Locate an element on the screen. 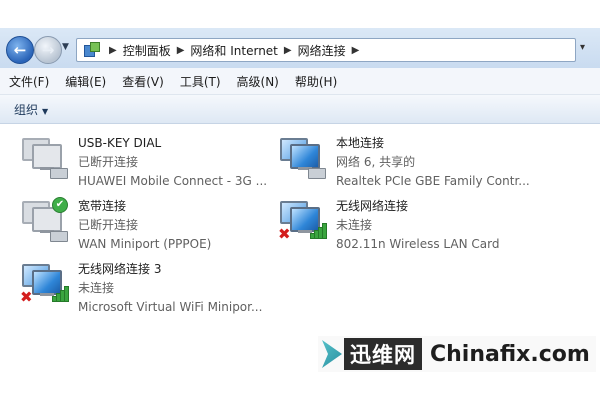 The width and height of the screenshot is (600, 400). menu-help: 帮助(H) is located at coordinates (315, 81).